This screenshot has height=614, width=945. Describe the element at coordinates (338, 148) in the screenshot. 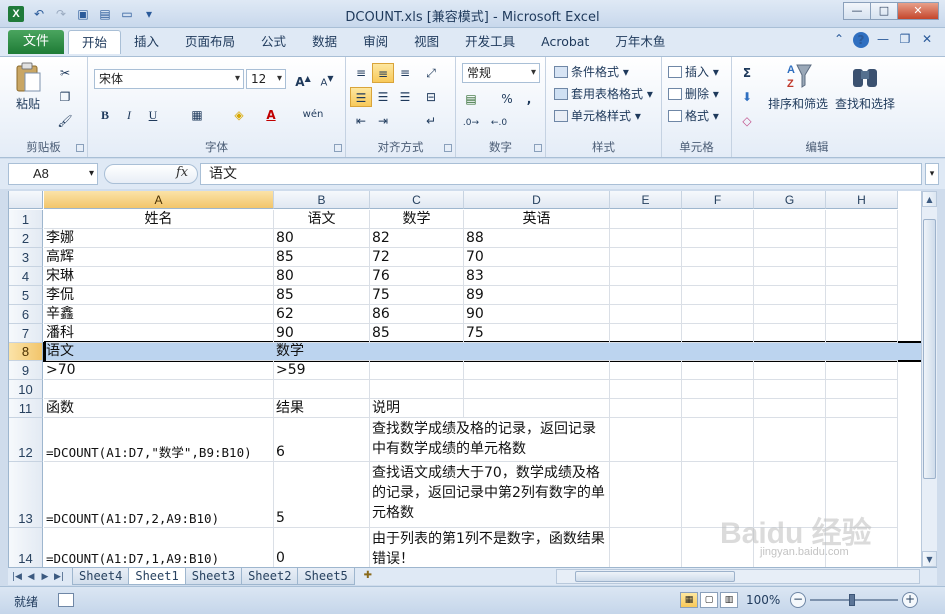

I see `font-launcher` at that location.